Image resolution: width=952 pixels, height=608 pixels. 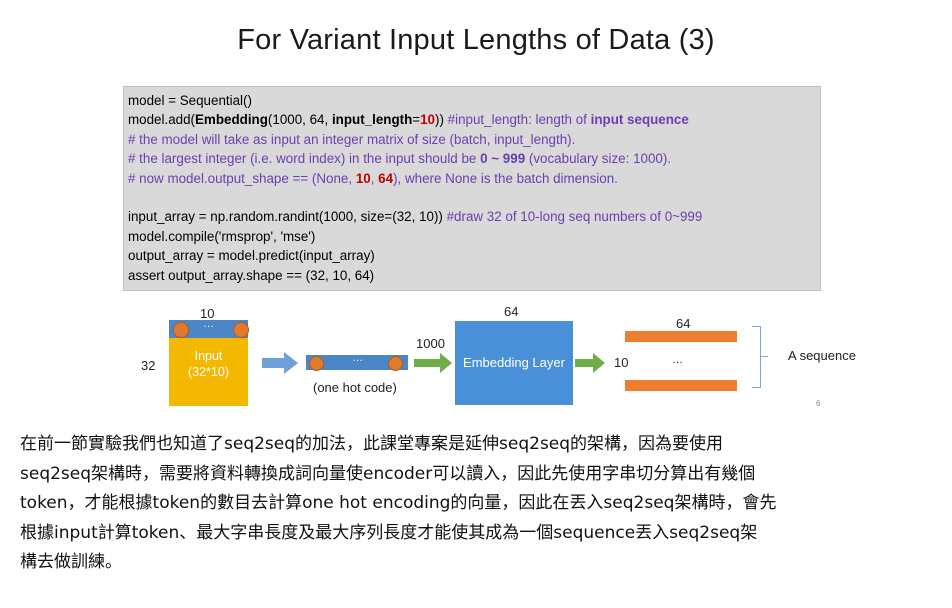 I want to click on code-comment: #input_length: length of, so click(x=519, y=120).